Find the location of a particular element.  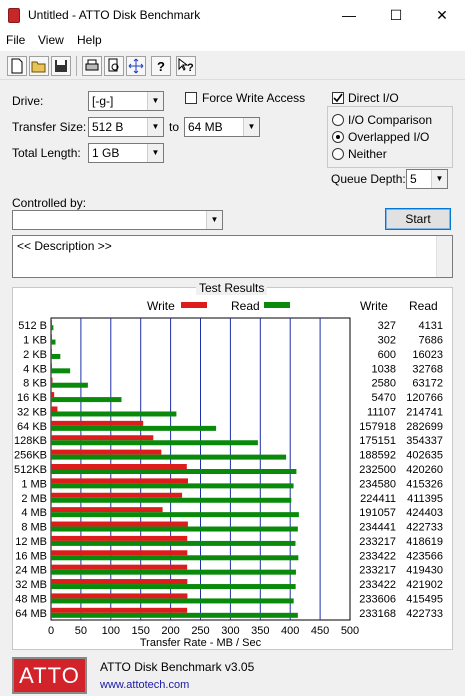

read-value: 419430 is located at coordinates (424, 571).